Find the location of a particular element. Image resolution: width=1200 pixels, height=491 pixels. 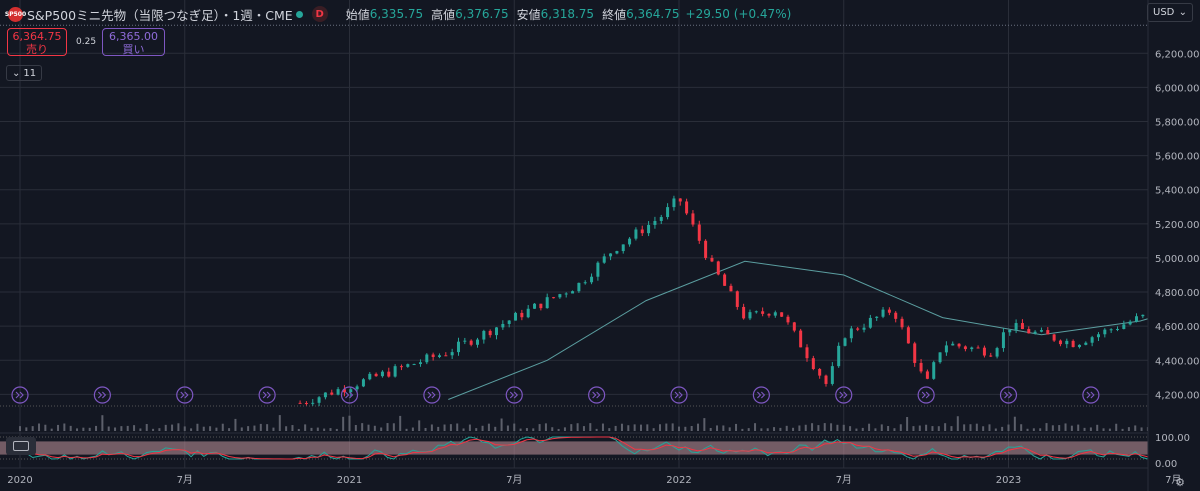

collapse-count: 11 is located at coordinates (30, 73).